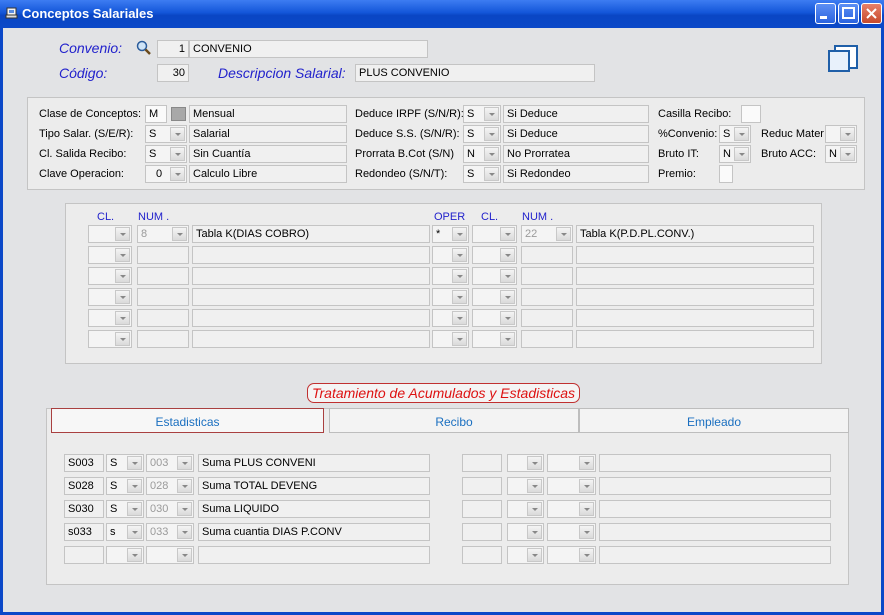  Describe the element at coordinates (166, 134) in the screenshot. I see `tipo-select: S` at that location.